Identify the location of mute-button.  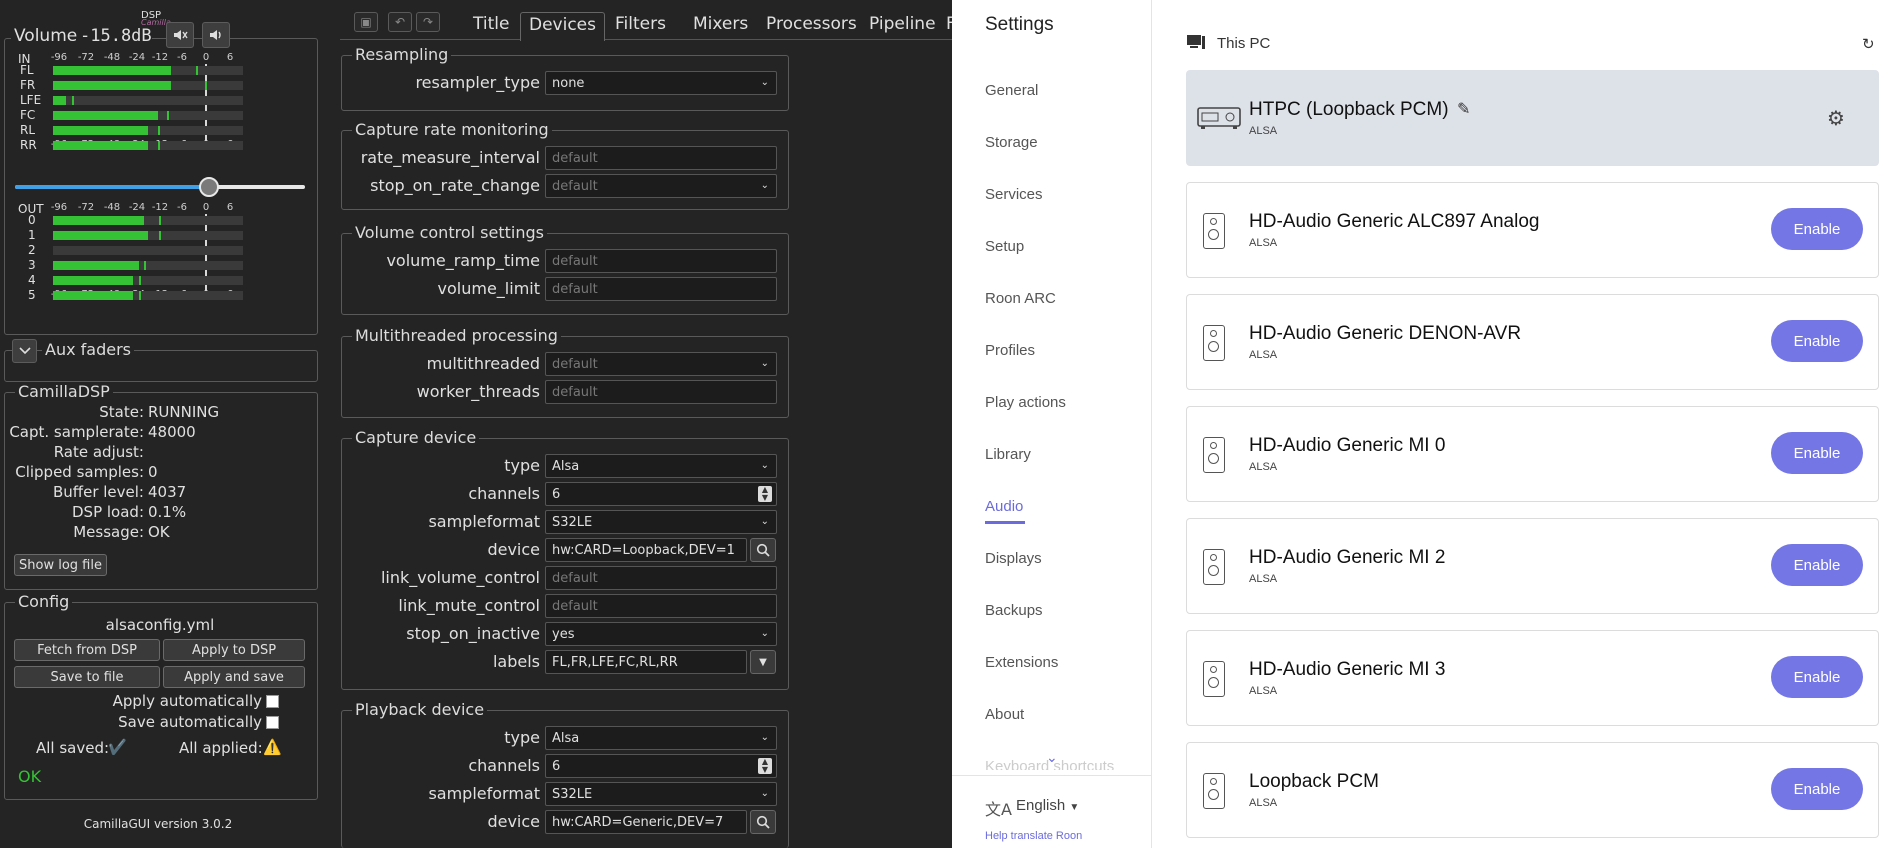
(180, 35).